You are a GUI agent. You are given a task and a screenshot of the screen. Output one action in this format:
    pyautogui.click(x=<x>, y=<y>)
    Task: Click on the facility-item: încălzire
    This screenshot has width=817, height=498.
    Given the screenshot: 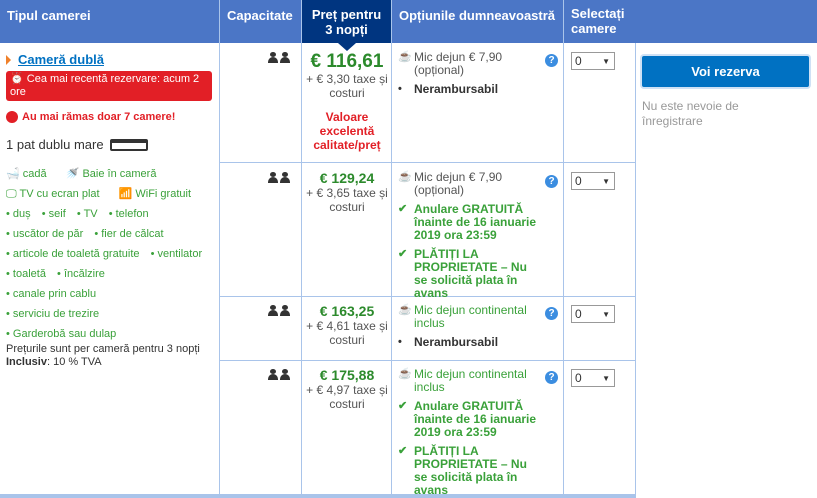 What is the action you would take?
    pyautogui.click(x=81, y=274)
    